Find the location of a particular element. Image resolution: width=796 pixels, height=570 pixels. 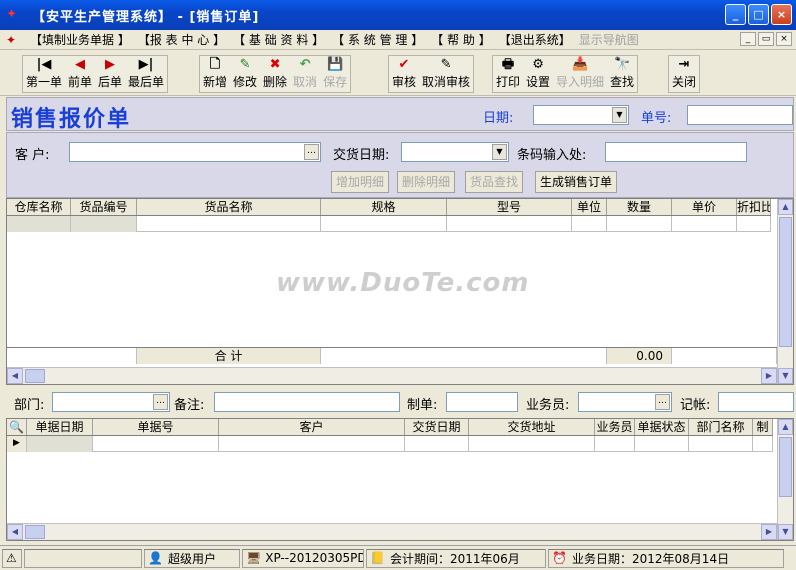

mdi-close-button: × is located at coordinates (784, 39).